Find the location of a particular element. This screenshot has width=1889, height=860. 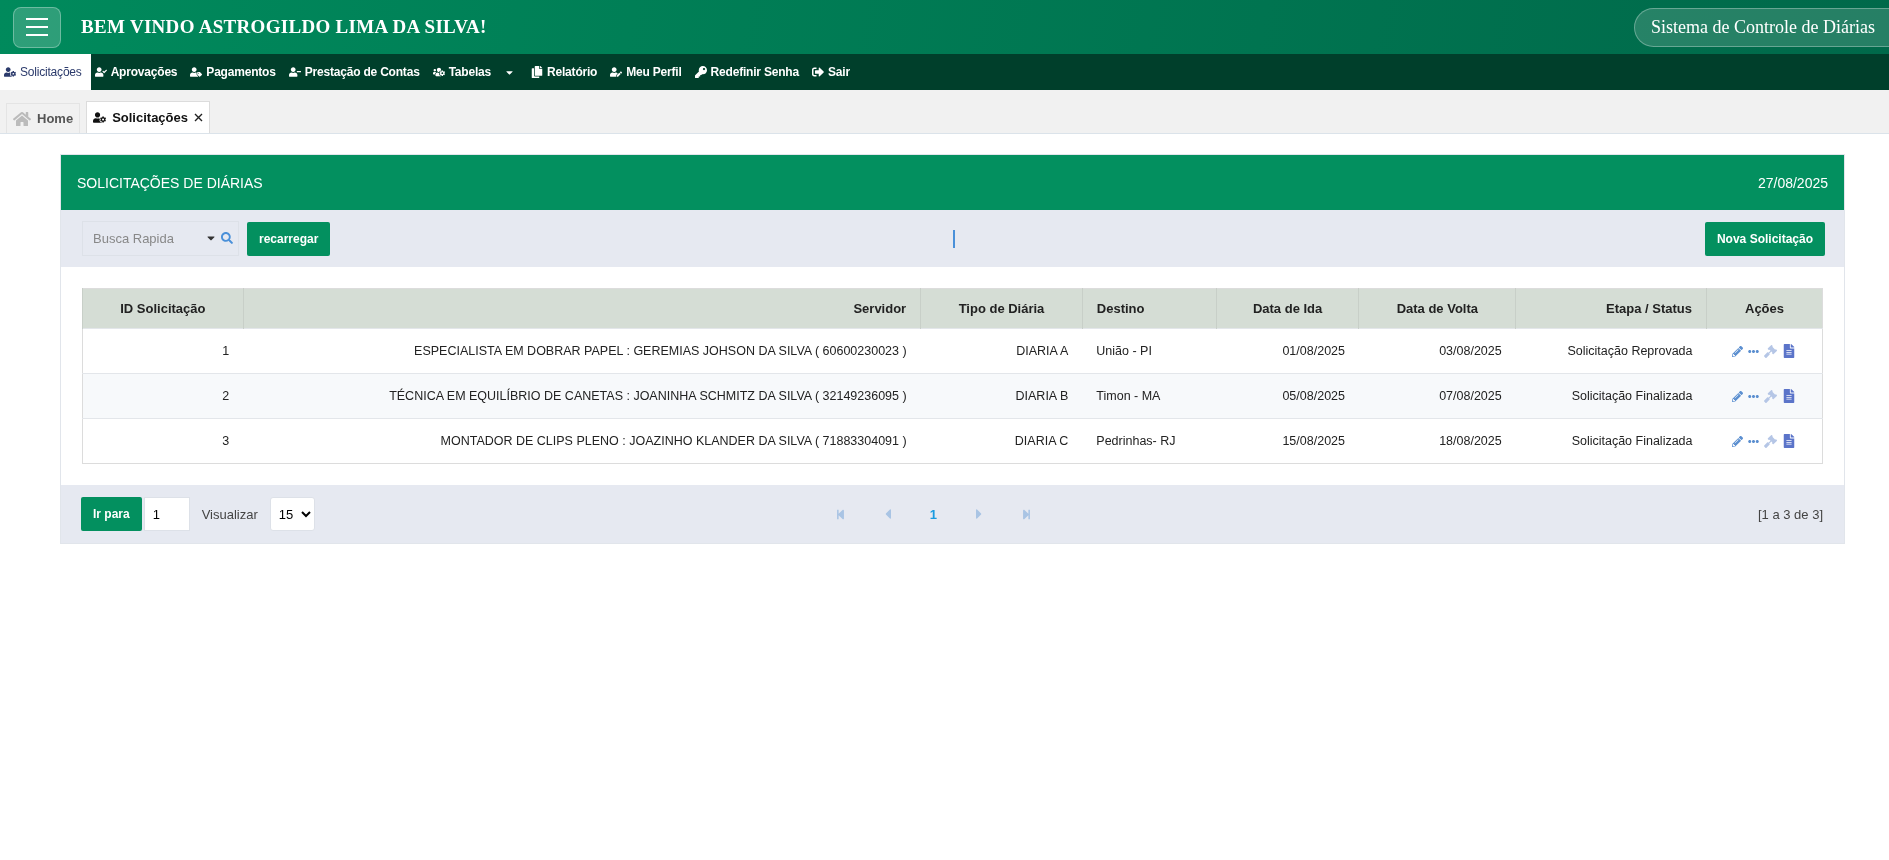

column-header: Destino is located at coordinates (1149, 308).